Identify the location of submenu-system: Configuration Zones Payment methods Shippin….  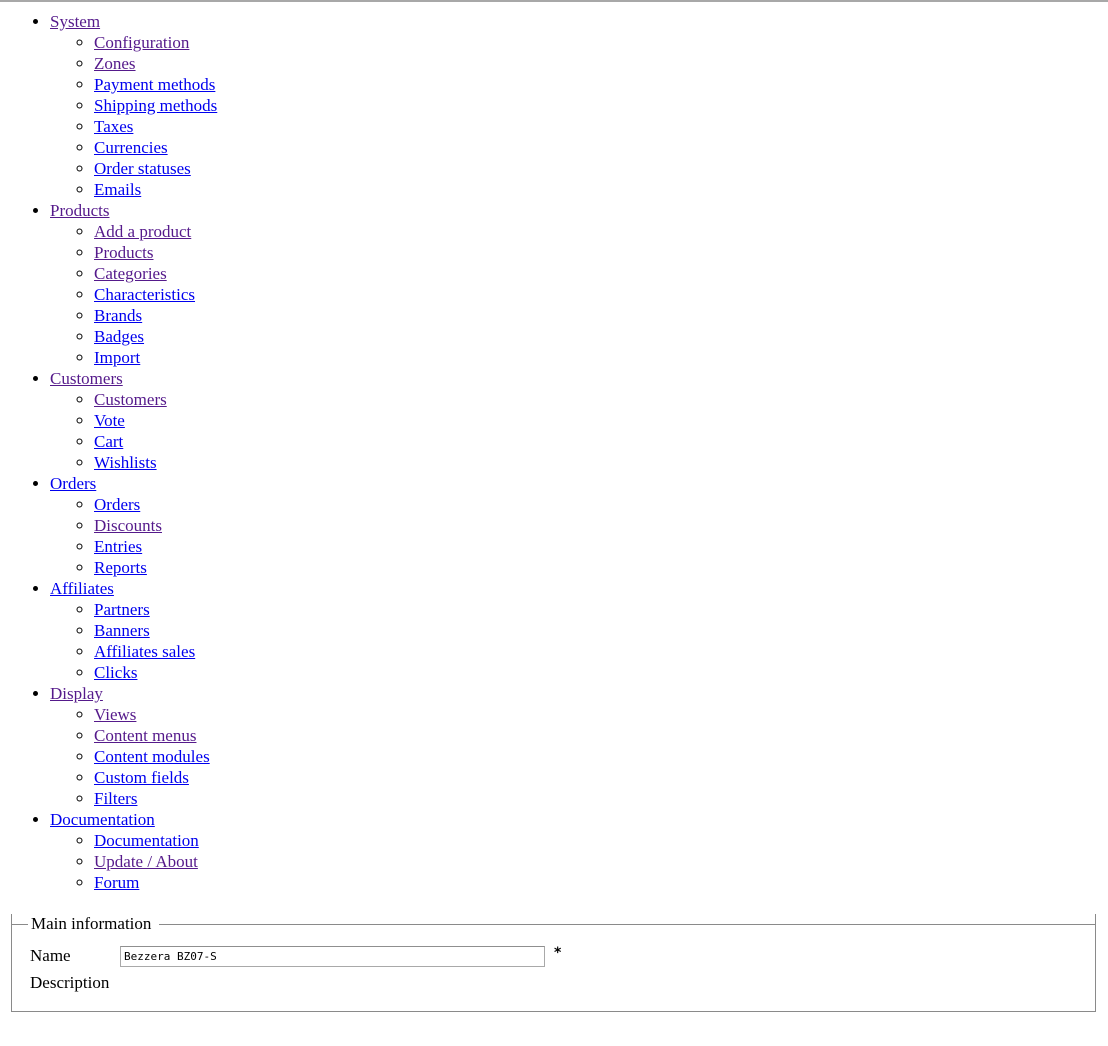
(133, 116).